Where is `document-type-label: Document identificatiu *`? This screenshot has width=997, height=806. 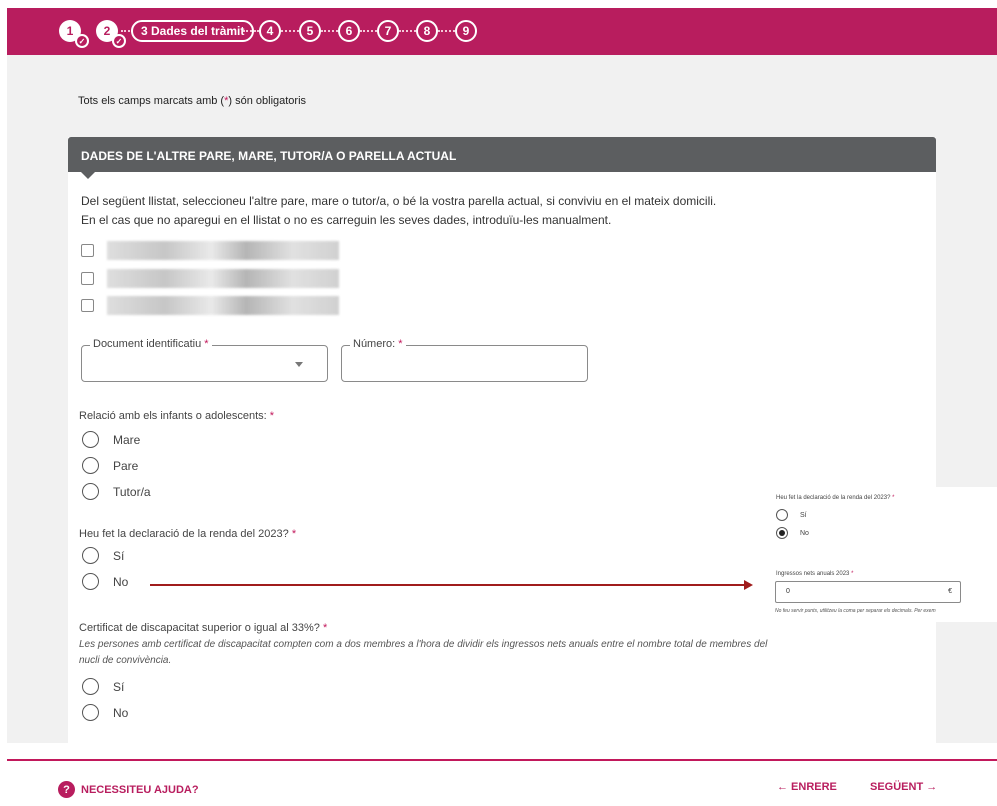
document-type-label: Document identificatiu * is located at coordinates (151, 344).